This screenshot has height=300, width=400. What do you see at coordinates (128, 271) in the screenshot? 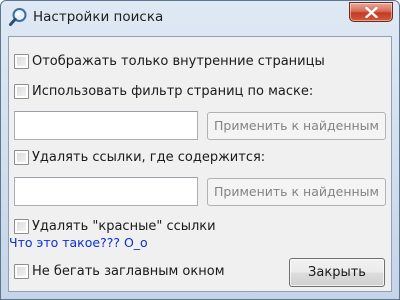
I see `no-main-window-label: Не бегать заглавным окном` at bounding box center [128, 271].